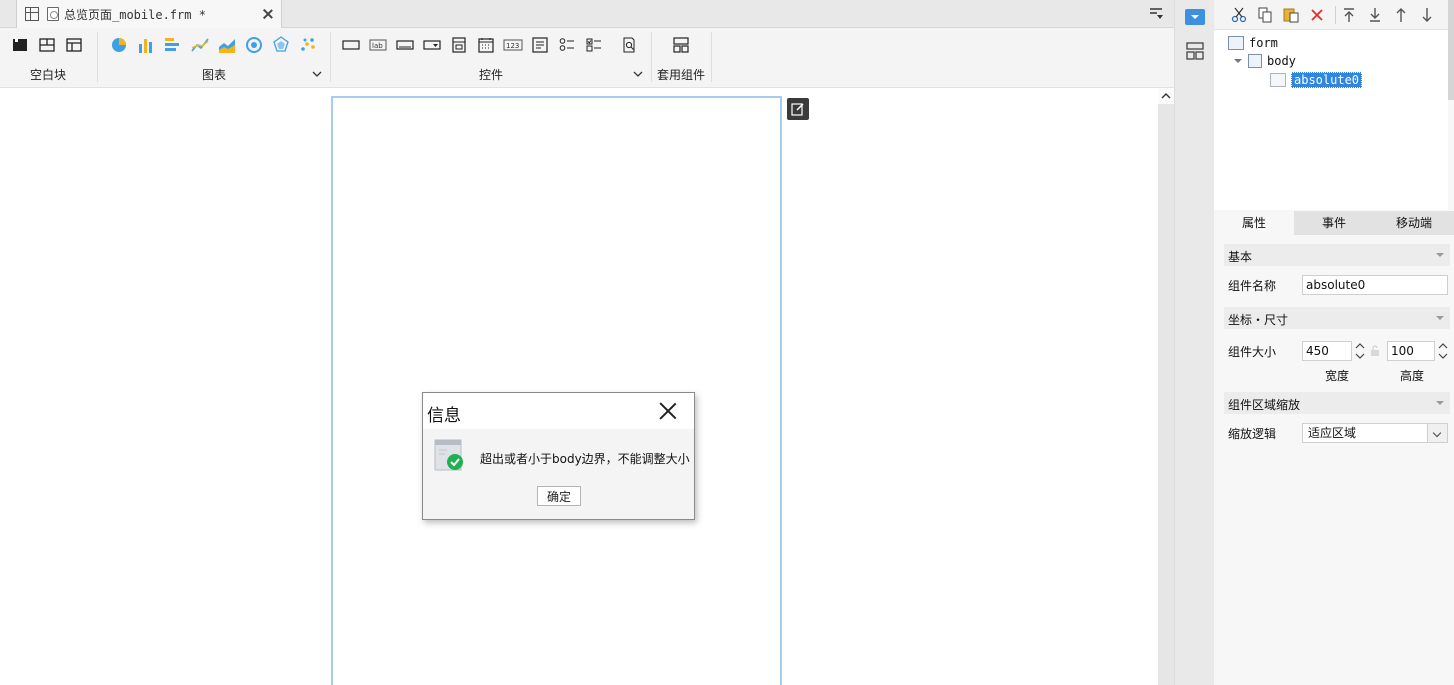  I want to click on info-dialog: 信息 超出或者小于body边界，不能调整大小 确定, so click(558, 456).